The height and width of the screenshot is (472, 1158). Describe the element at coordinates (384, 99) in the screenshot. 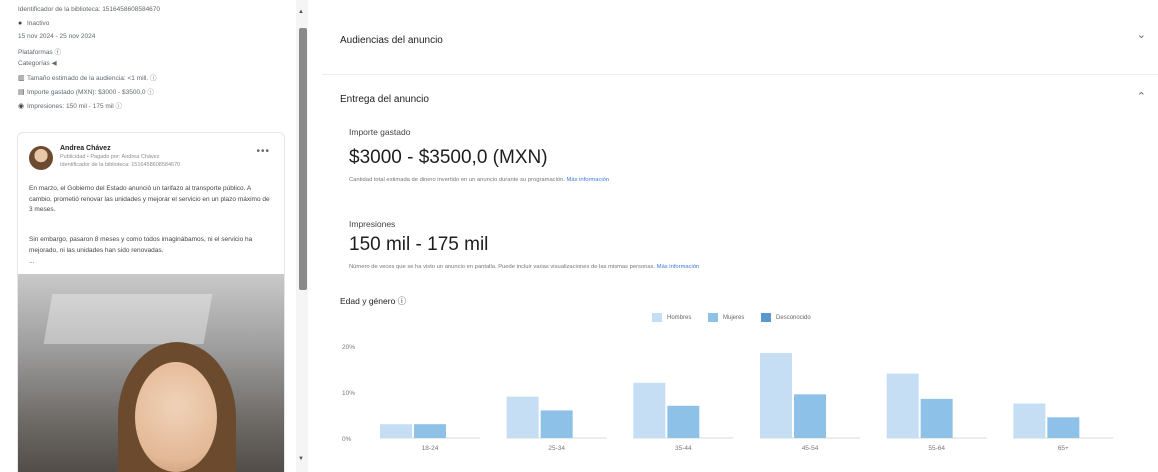

I see `delivery-title: Entrega del anuncio` at that location.